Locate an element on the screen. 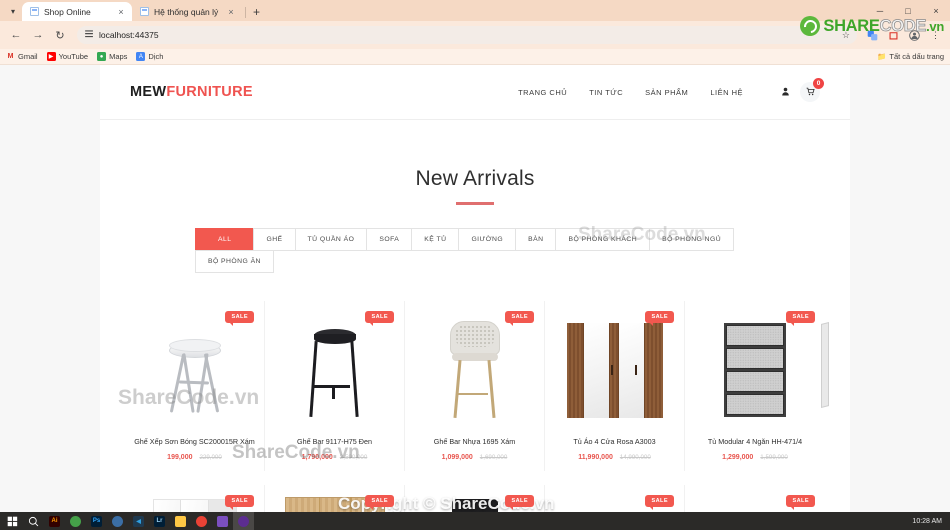 Image resolution: width=950 pixels, height=530 pixels. filter-bo-phong-khach: BỘ PHÒNG KHÁCH is located at coordinates (603, 239).